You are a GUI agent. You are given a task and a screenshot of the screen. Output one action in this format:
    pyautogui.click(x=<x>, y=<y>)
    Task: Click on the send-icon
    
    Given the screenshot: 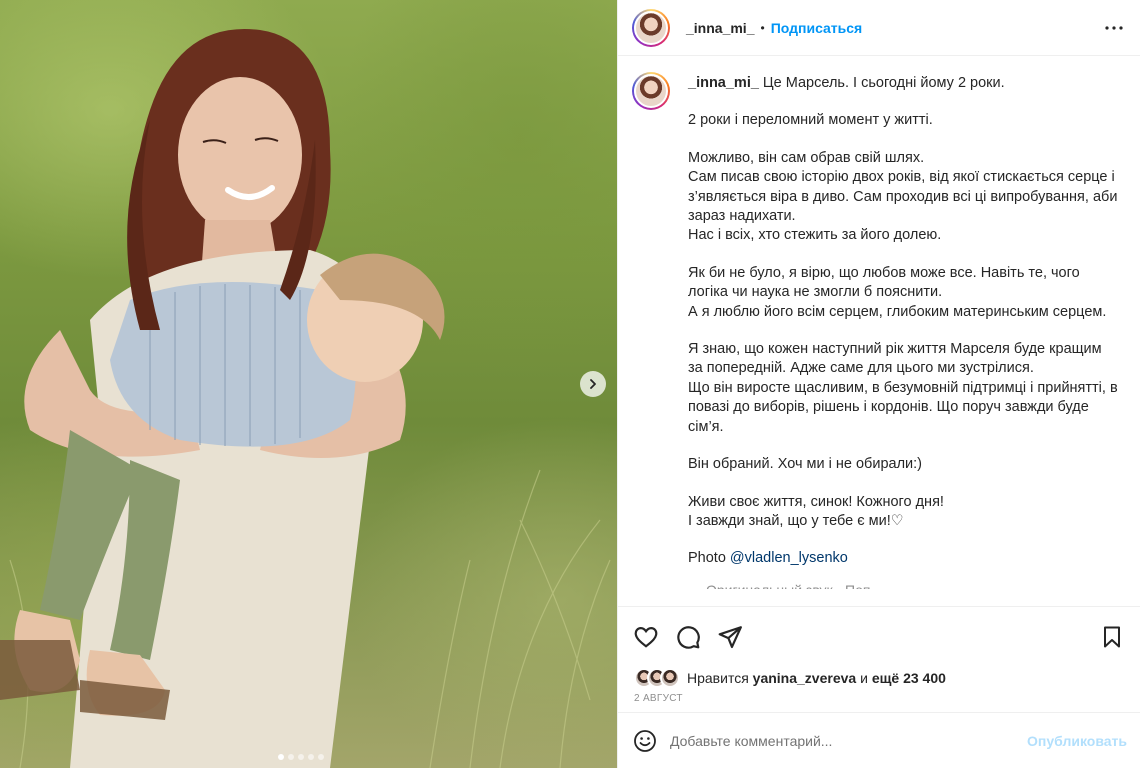 What is the action you would take?
    pyautogui.click(x=730, y=637)
    